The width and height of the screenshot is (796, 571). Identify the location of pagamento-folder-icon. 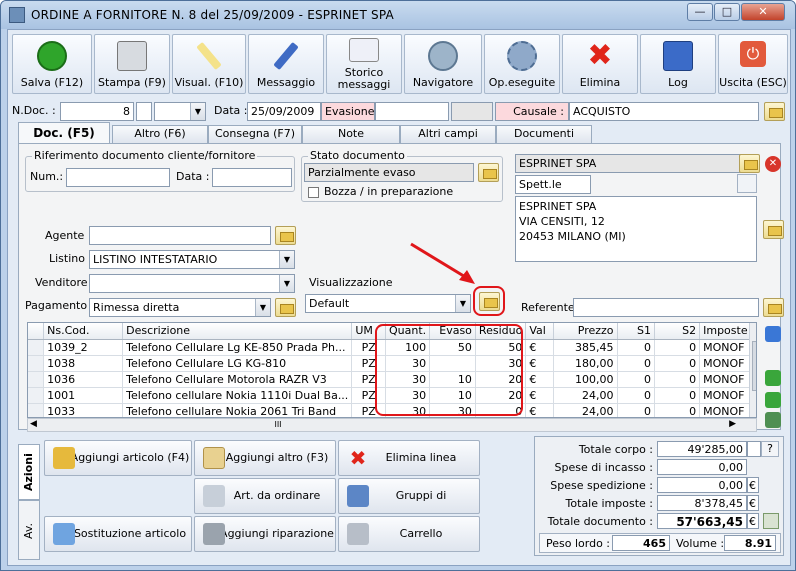
(285, 307).